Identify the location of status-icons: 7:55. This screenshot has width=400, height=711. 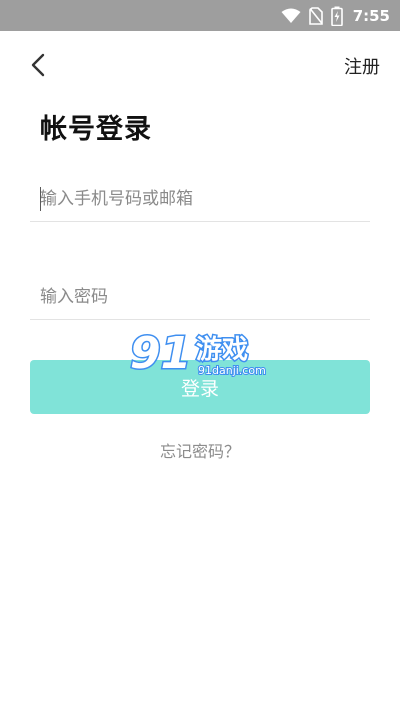
(335, 15).